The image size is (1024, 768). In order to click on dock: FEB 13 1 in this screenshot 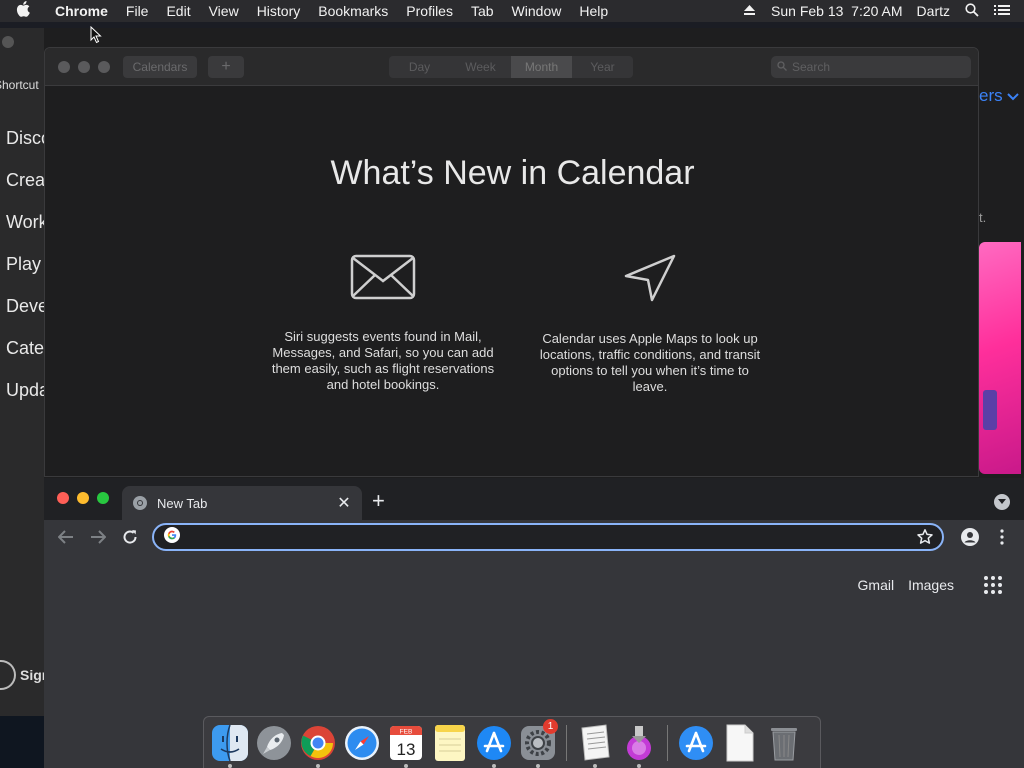, I will do `click(512, 742)`.